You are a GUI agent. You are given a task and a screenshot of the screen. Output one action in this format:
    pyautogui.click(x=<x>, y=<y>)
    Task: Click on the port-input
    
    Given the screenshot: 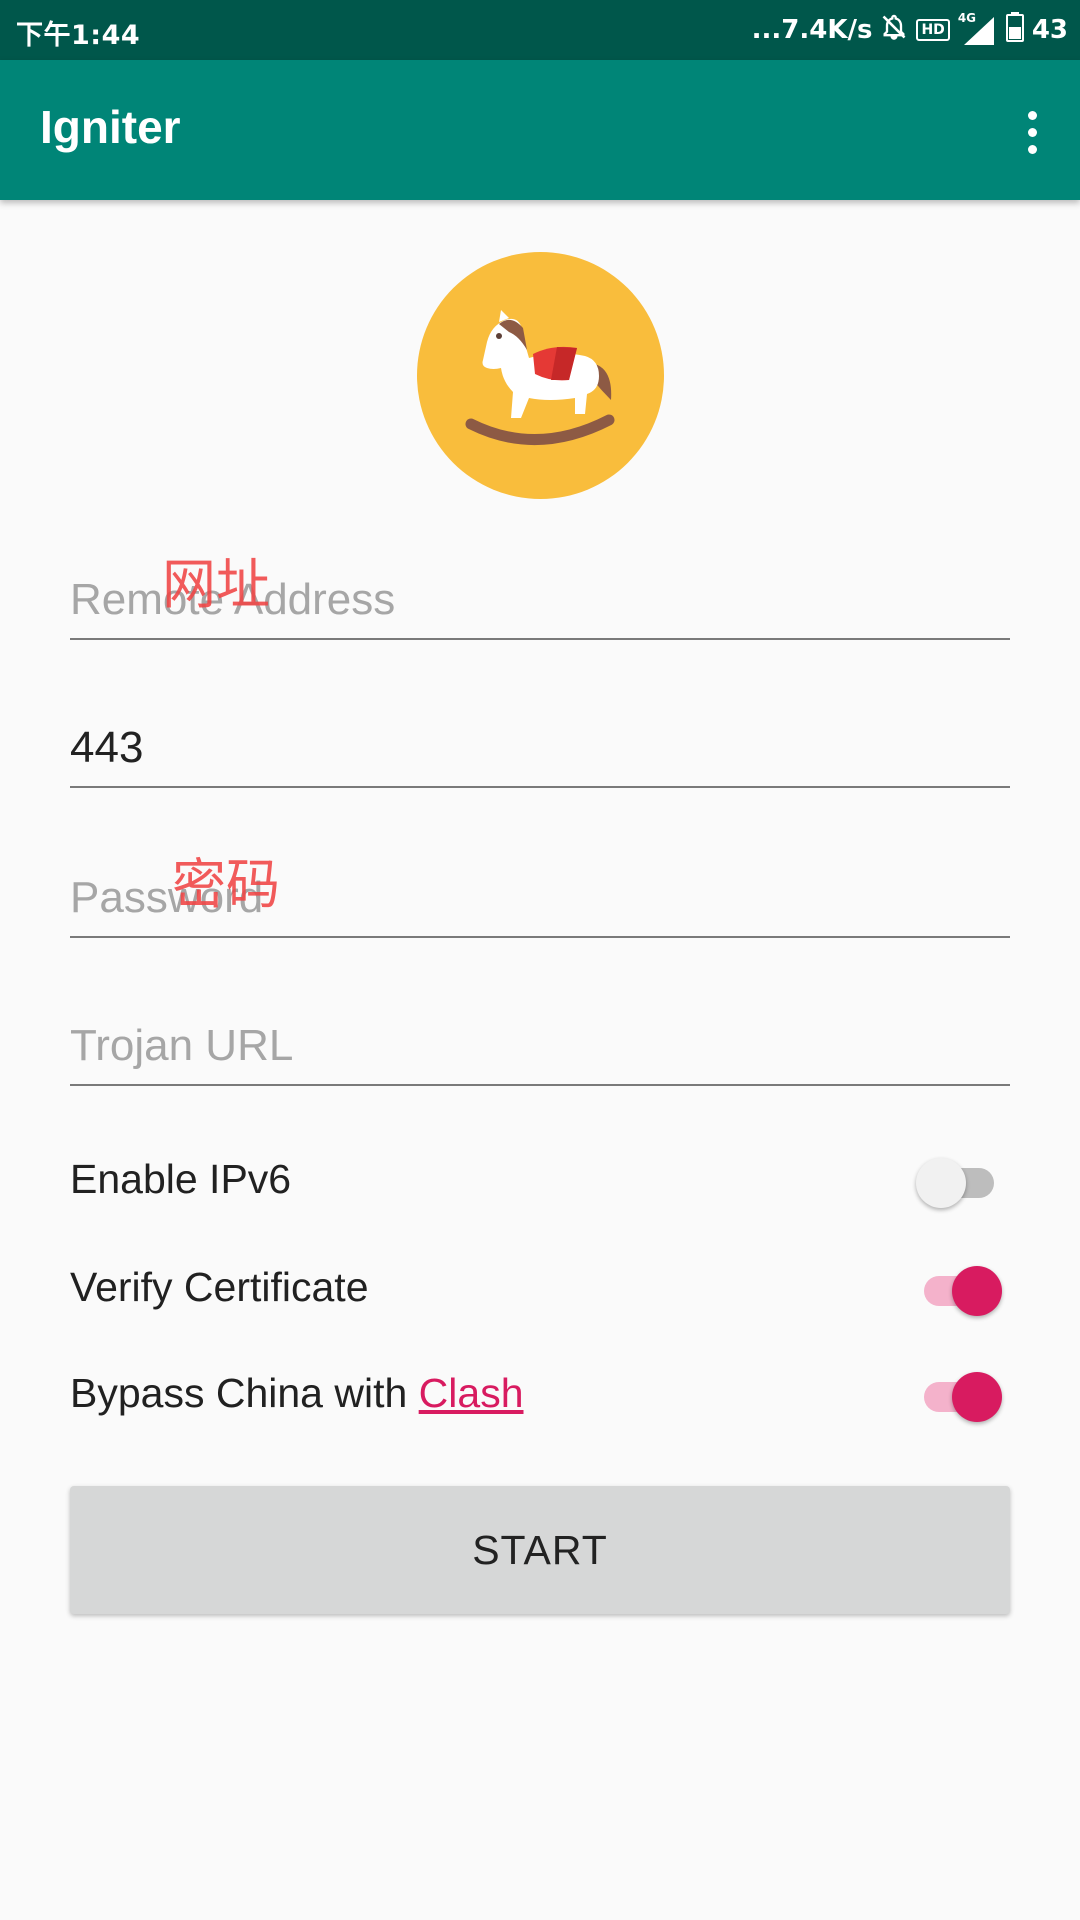 What is the action you would take?
    pyautogui.click(x=540, y=749)
    